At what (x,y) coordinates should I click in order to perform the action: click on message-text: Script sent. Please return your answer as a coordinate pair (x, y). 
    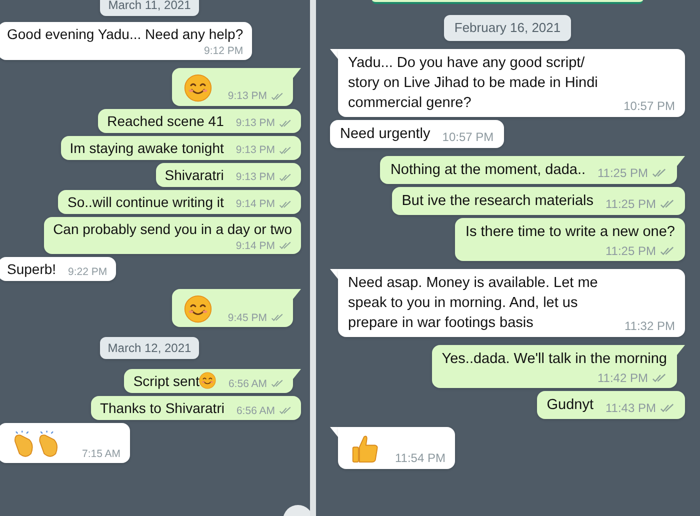
    Looking at the image, I should click on (174, 381).